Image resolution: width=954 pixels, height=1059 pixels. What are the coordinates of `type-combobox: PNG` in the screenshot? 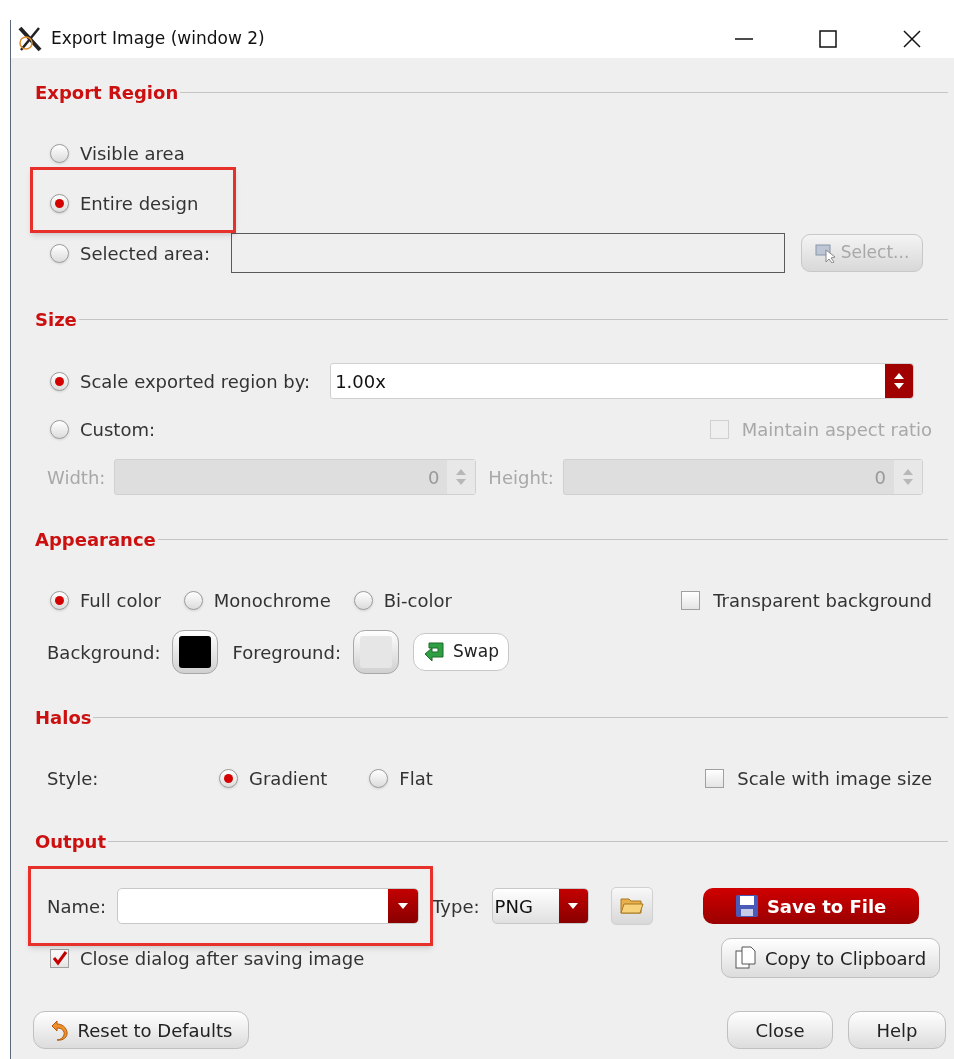 It's located at (540, 906).